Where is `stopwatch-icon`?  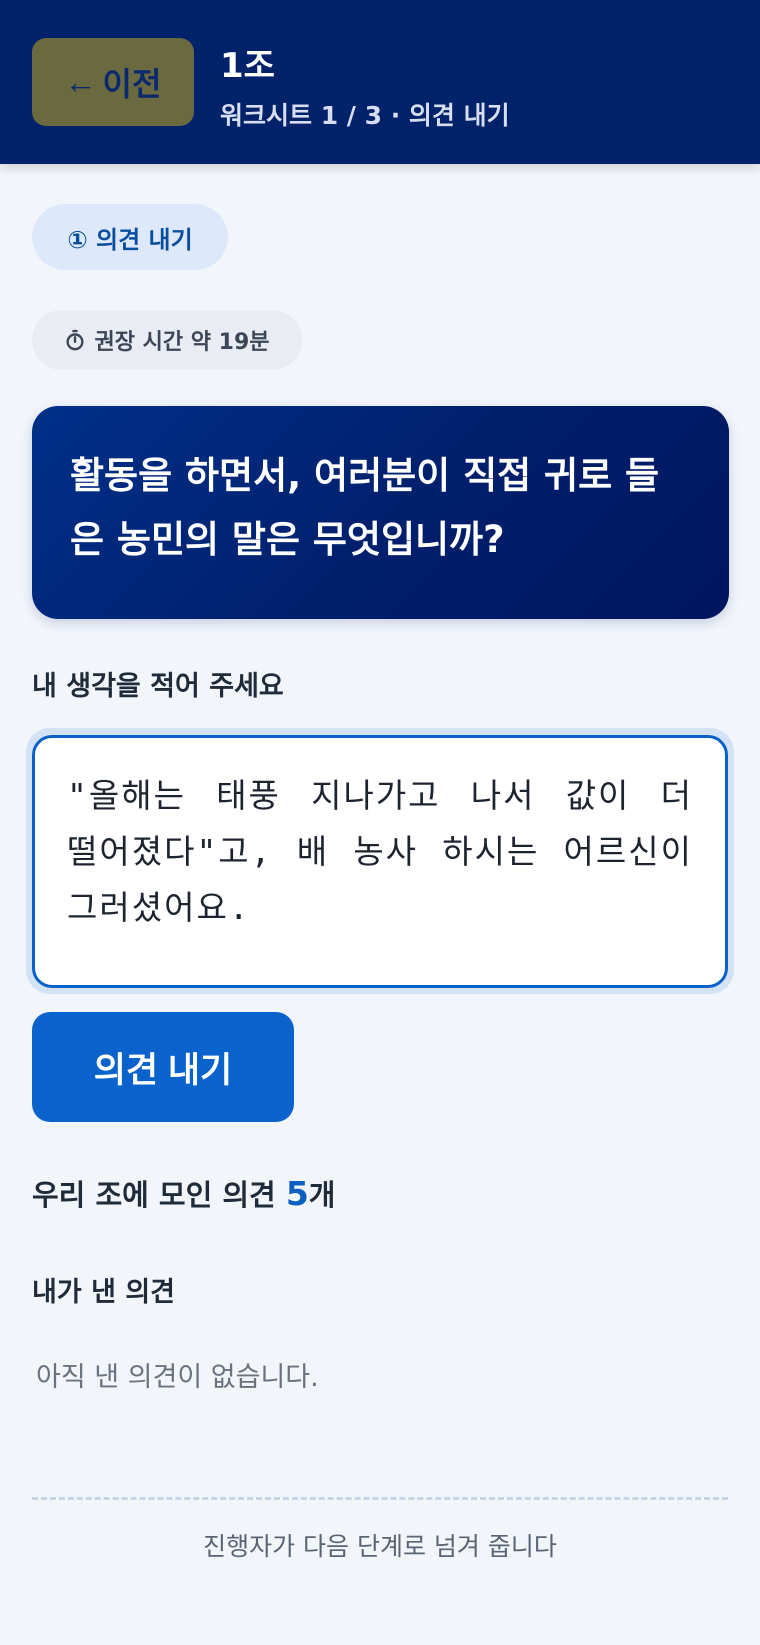
stopwatch-icon is located at coordinates (75, 340).